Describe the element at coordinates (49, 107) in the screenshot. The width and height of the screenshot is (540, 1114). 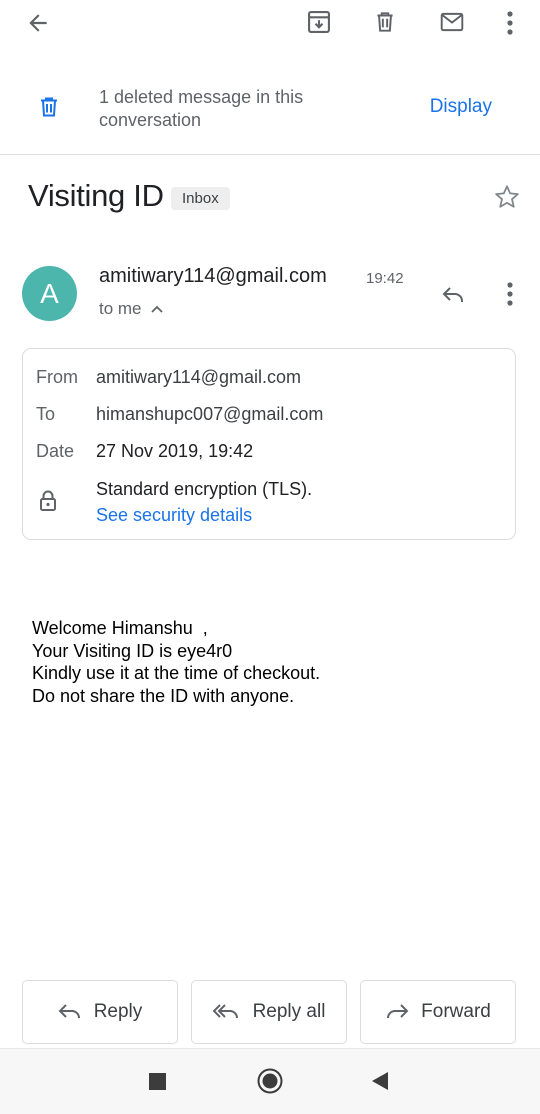
I see `trash-icon` at that location.